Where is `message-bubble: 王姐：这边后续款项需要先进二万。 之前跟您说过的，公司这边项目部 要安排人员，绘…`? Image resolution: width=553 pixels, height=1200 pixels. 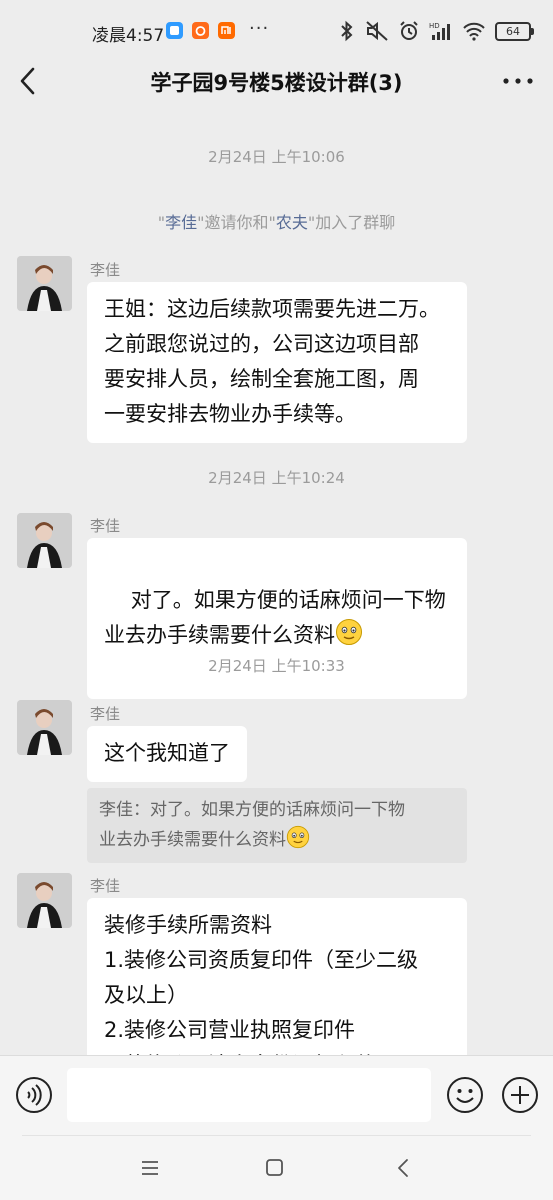
message-bubble: 王姐：这边后续款项需要先进二万。 之前跟您说过的，公司这边项目部 要安排人员，绘… is located at coordinates (277, 362).